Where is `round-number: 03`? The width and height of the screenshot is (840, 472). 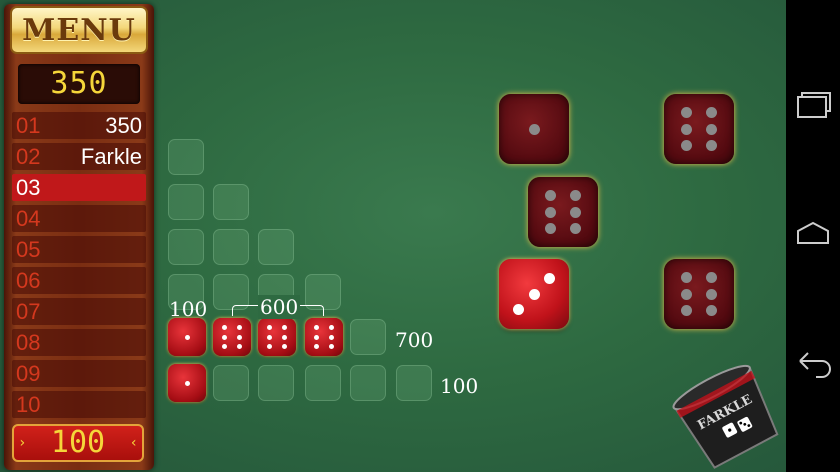
round-number: 03 is located at coordinates (28, 187).